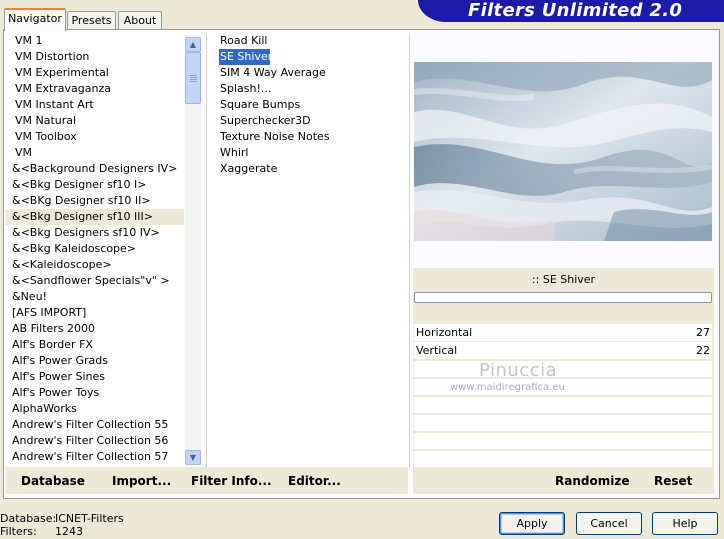  Describe the element at coordinates (95, 361) in the screenshot. I see `category-item: Alf's Power Grads` at that location.